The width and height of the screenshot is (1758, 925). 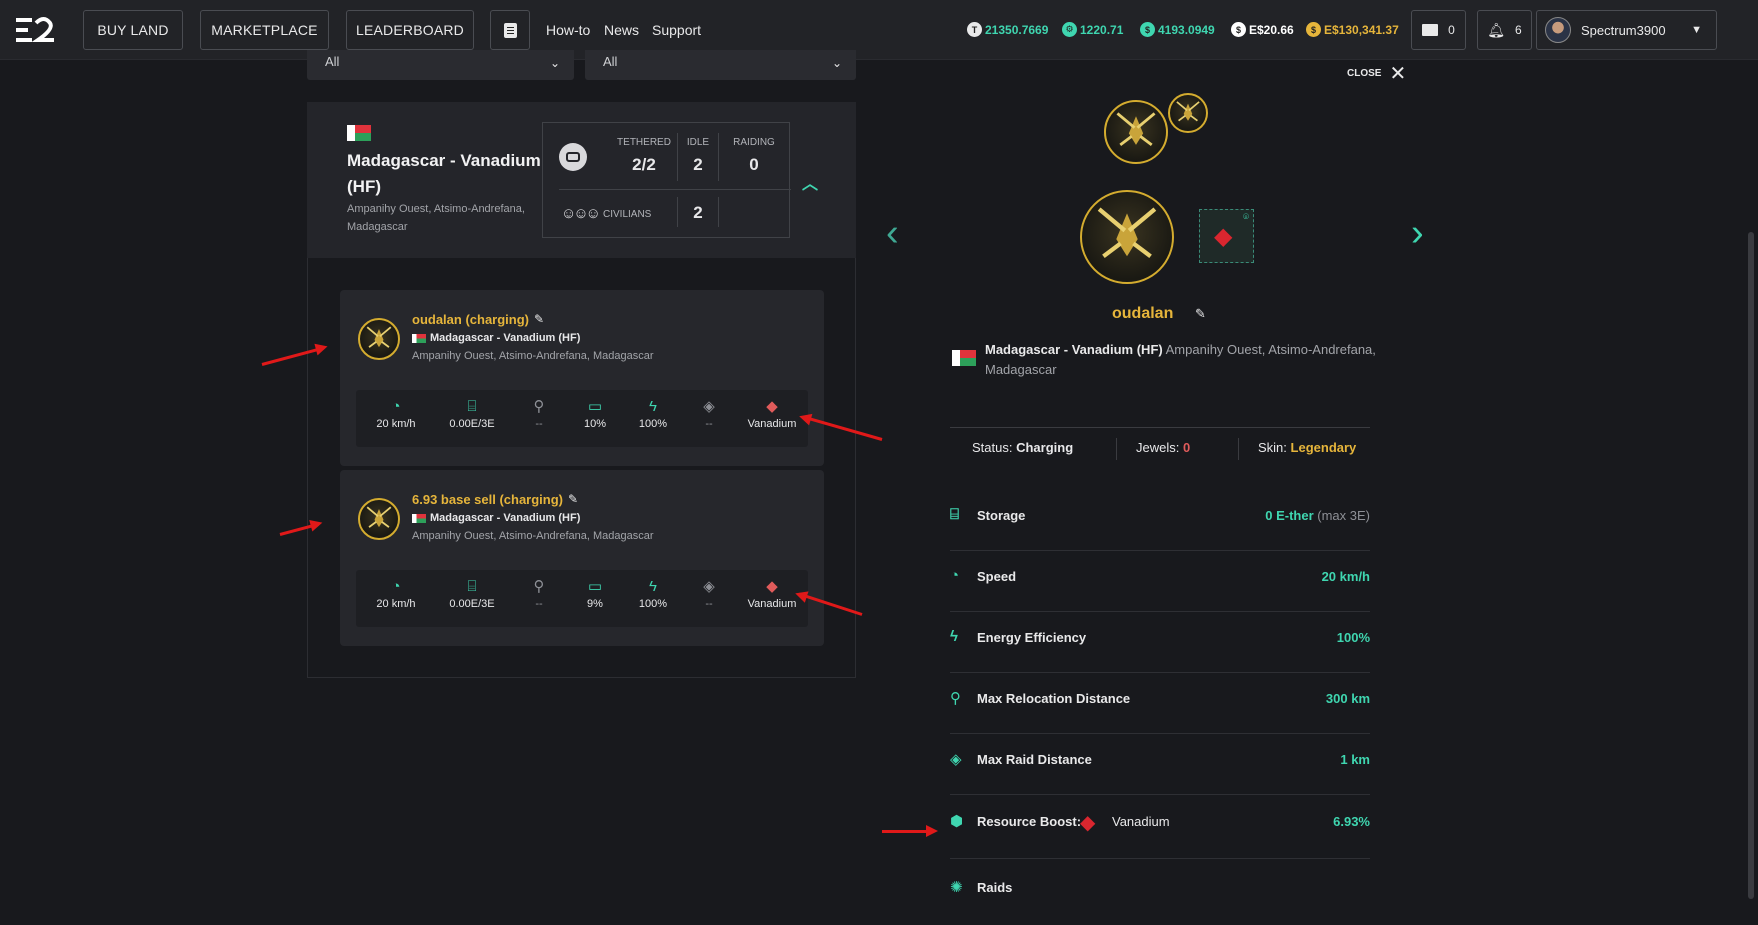 What do you see at coordinates (957, 821) in the screenshot?
I see `resource-boost-icon: ⬢` at bounding box center [957, 821].